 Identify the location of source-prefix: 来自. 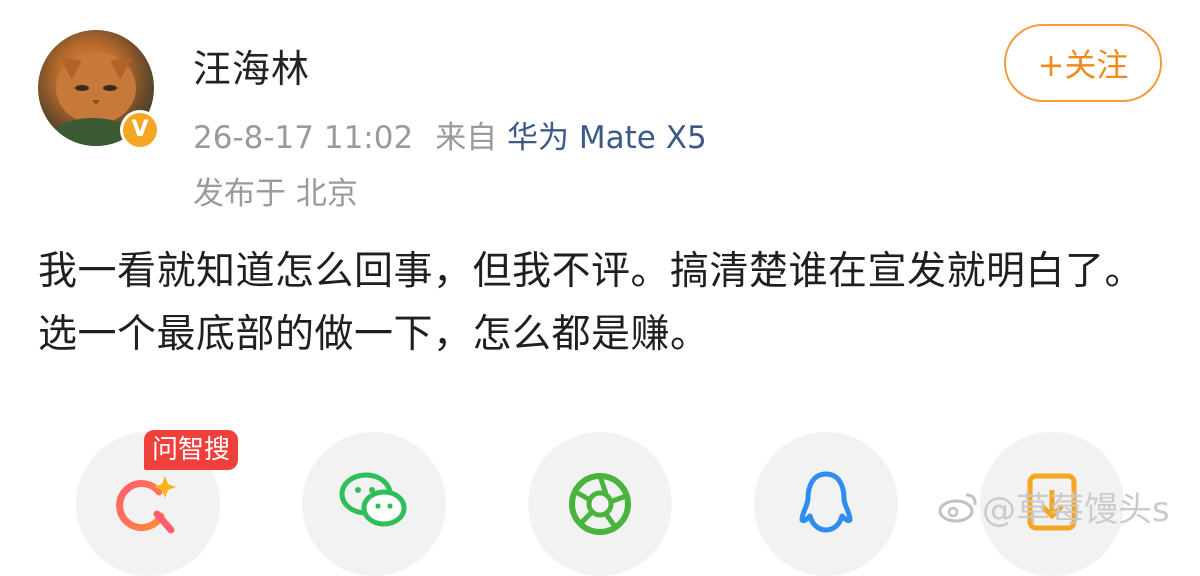
(466, 138).